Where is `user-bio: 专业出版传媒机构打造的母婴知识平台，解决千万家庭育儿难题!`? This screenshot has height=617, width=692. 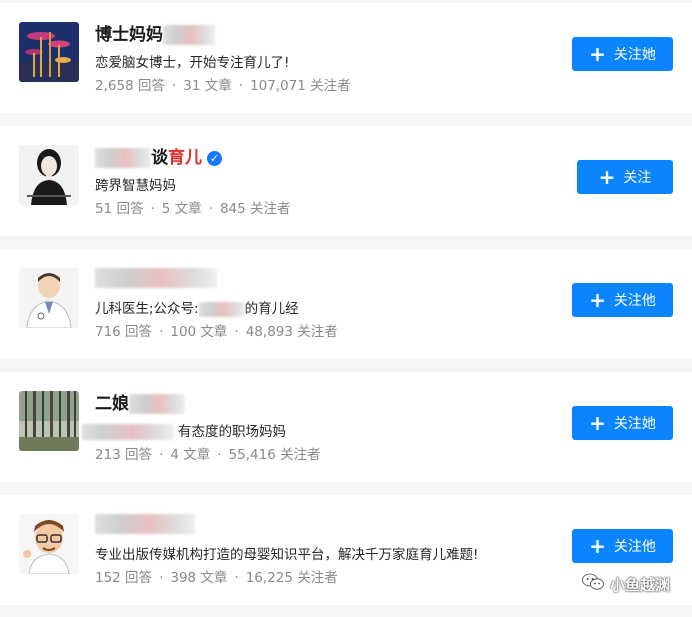 user-bio: 专业出版传媒机构打造的母婴知识平台，解决千万家庭育儿难题! is located at coordinates (287, 555).